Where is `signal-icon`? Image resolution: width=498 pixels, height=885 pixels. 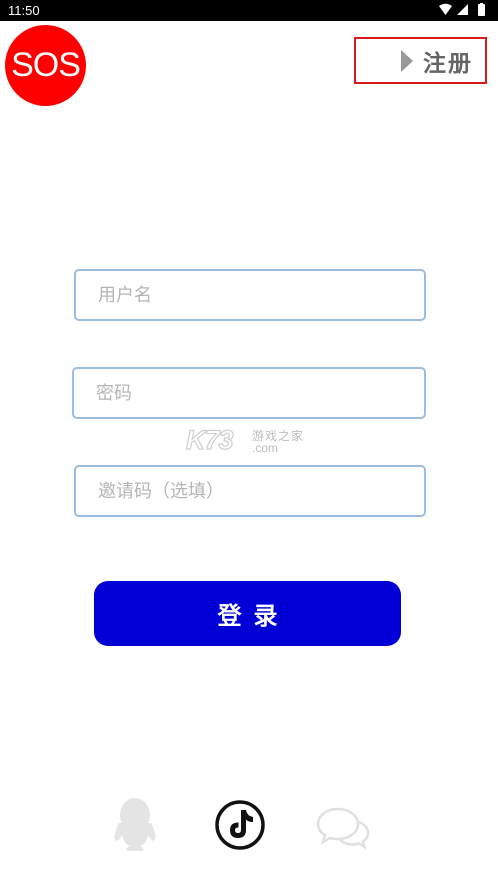 signal-icon is located at coordinates (462, 9).